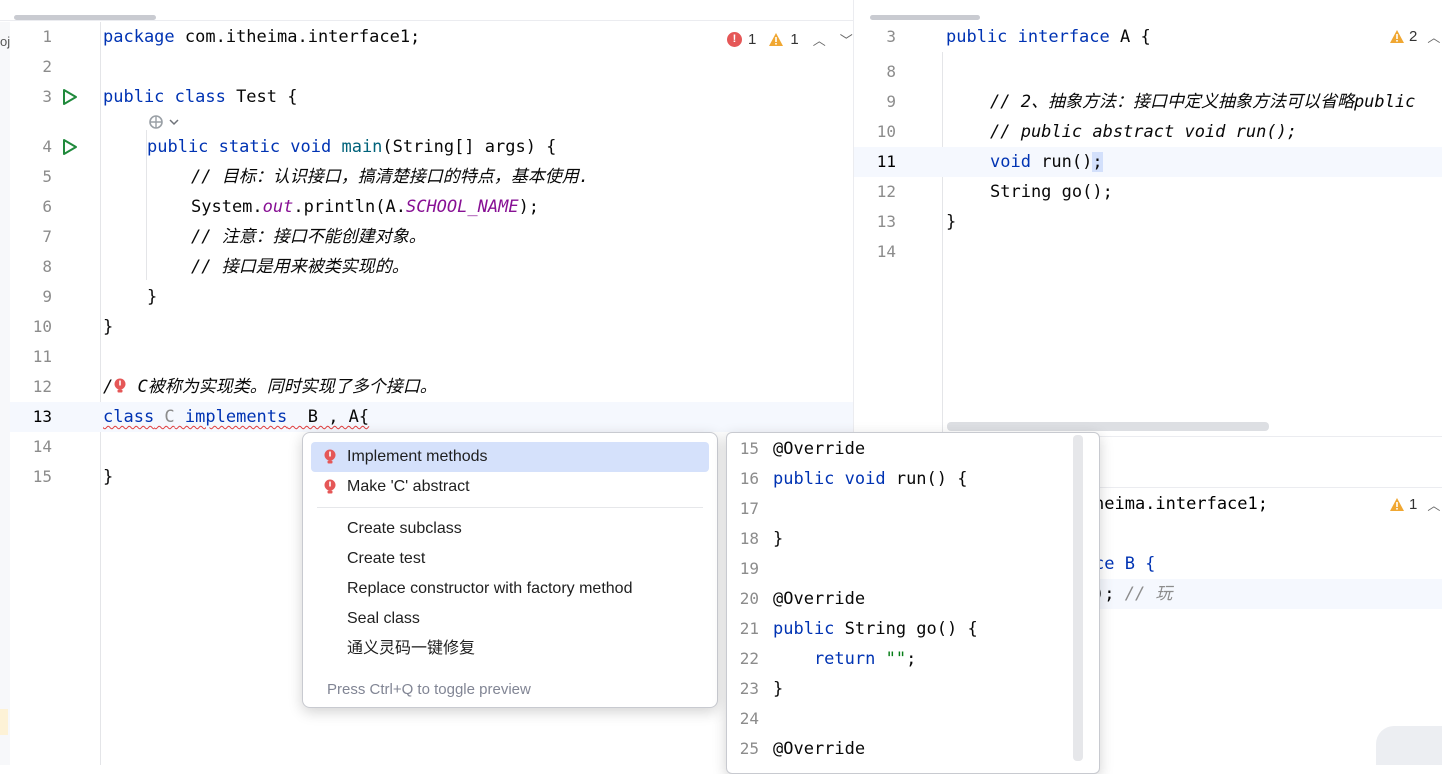  I want to click on line-number: 24, so click(749, 718).